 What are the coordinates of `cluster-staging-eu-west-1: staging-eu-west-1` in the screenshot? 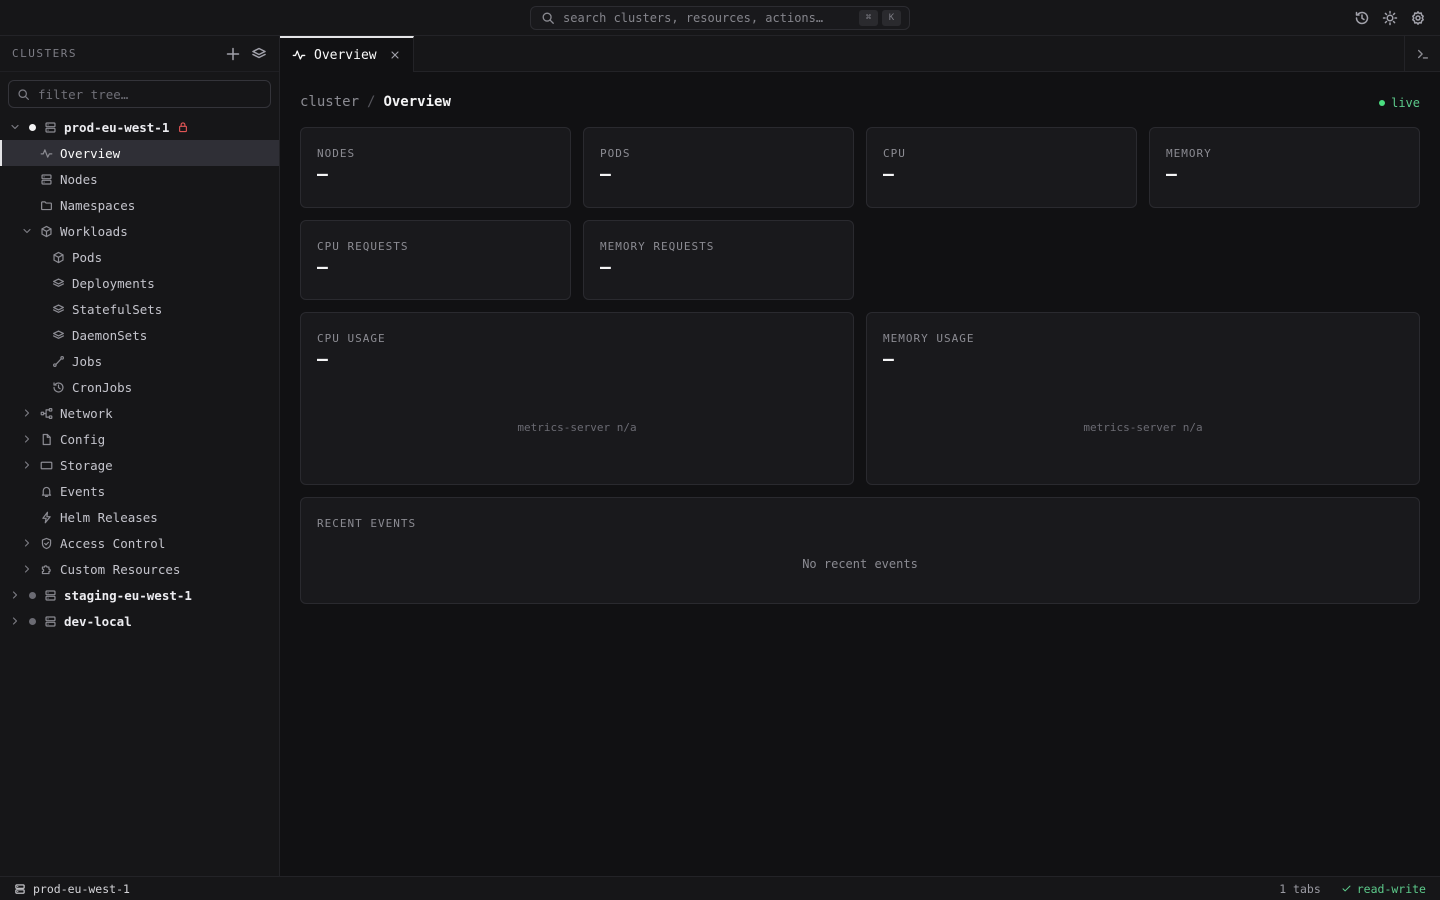 It's located at (139, 595).